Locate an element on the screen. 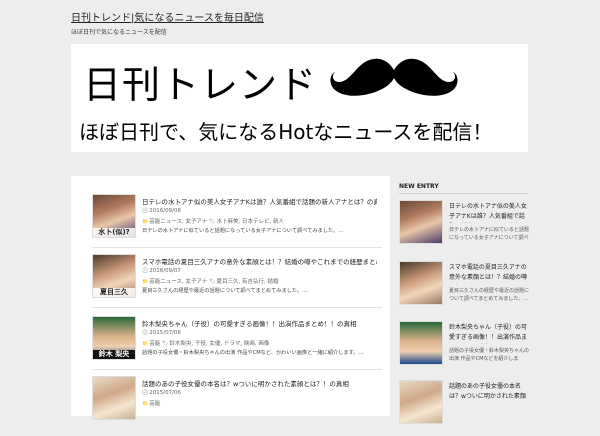 The image size is (600, 436). entry-title: 日テレの水卜アナ似の美人女子アナKは誰？人気番組で話題の新人アナとは？の真相 is located at coordinates (489, 212).